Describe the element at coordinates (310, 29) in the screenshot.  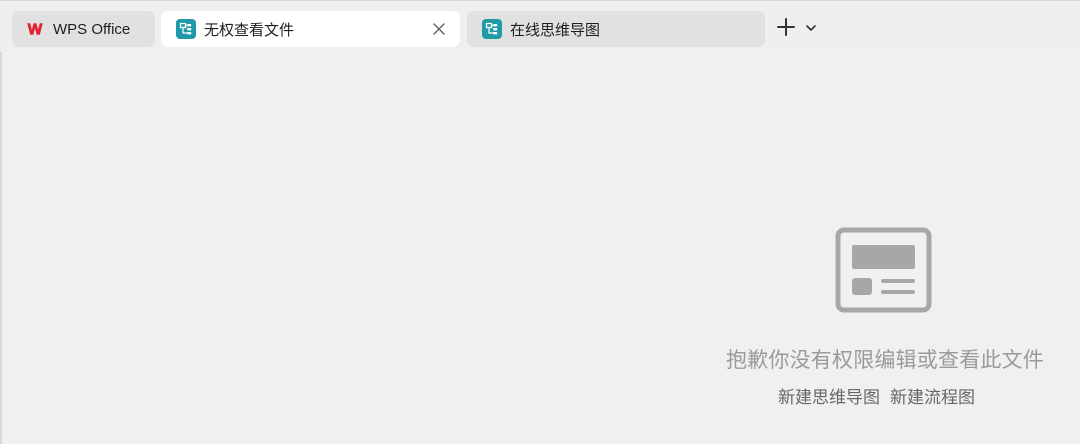
I see `tab-no-permission: 无权查看文件` at that location.